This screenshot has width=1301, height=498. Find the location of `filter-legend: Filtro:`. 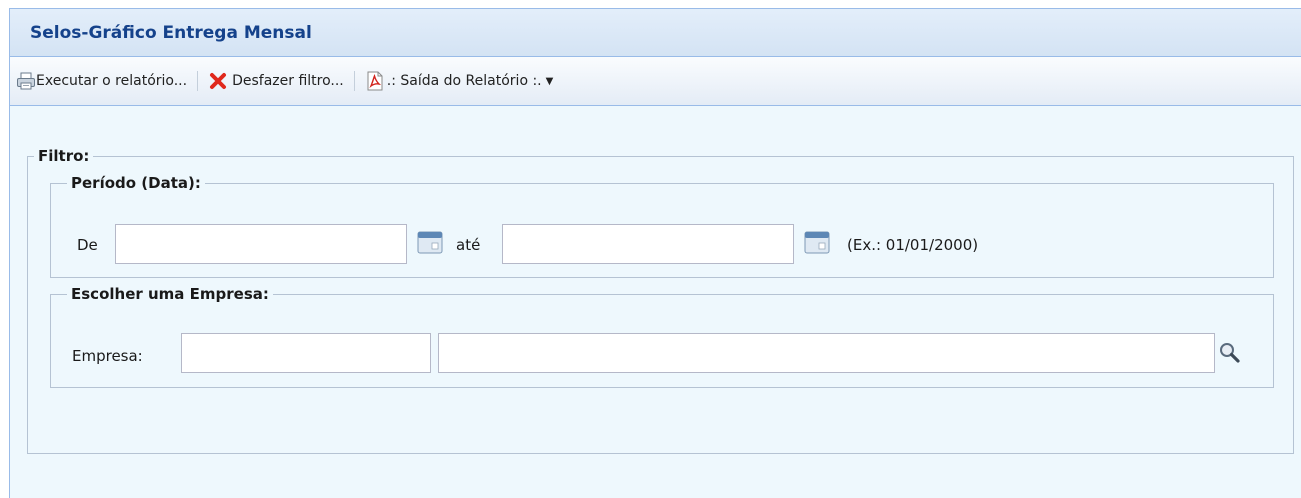

filter-legend: Filtro: is located at coordinates (64, 156).